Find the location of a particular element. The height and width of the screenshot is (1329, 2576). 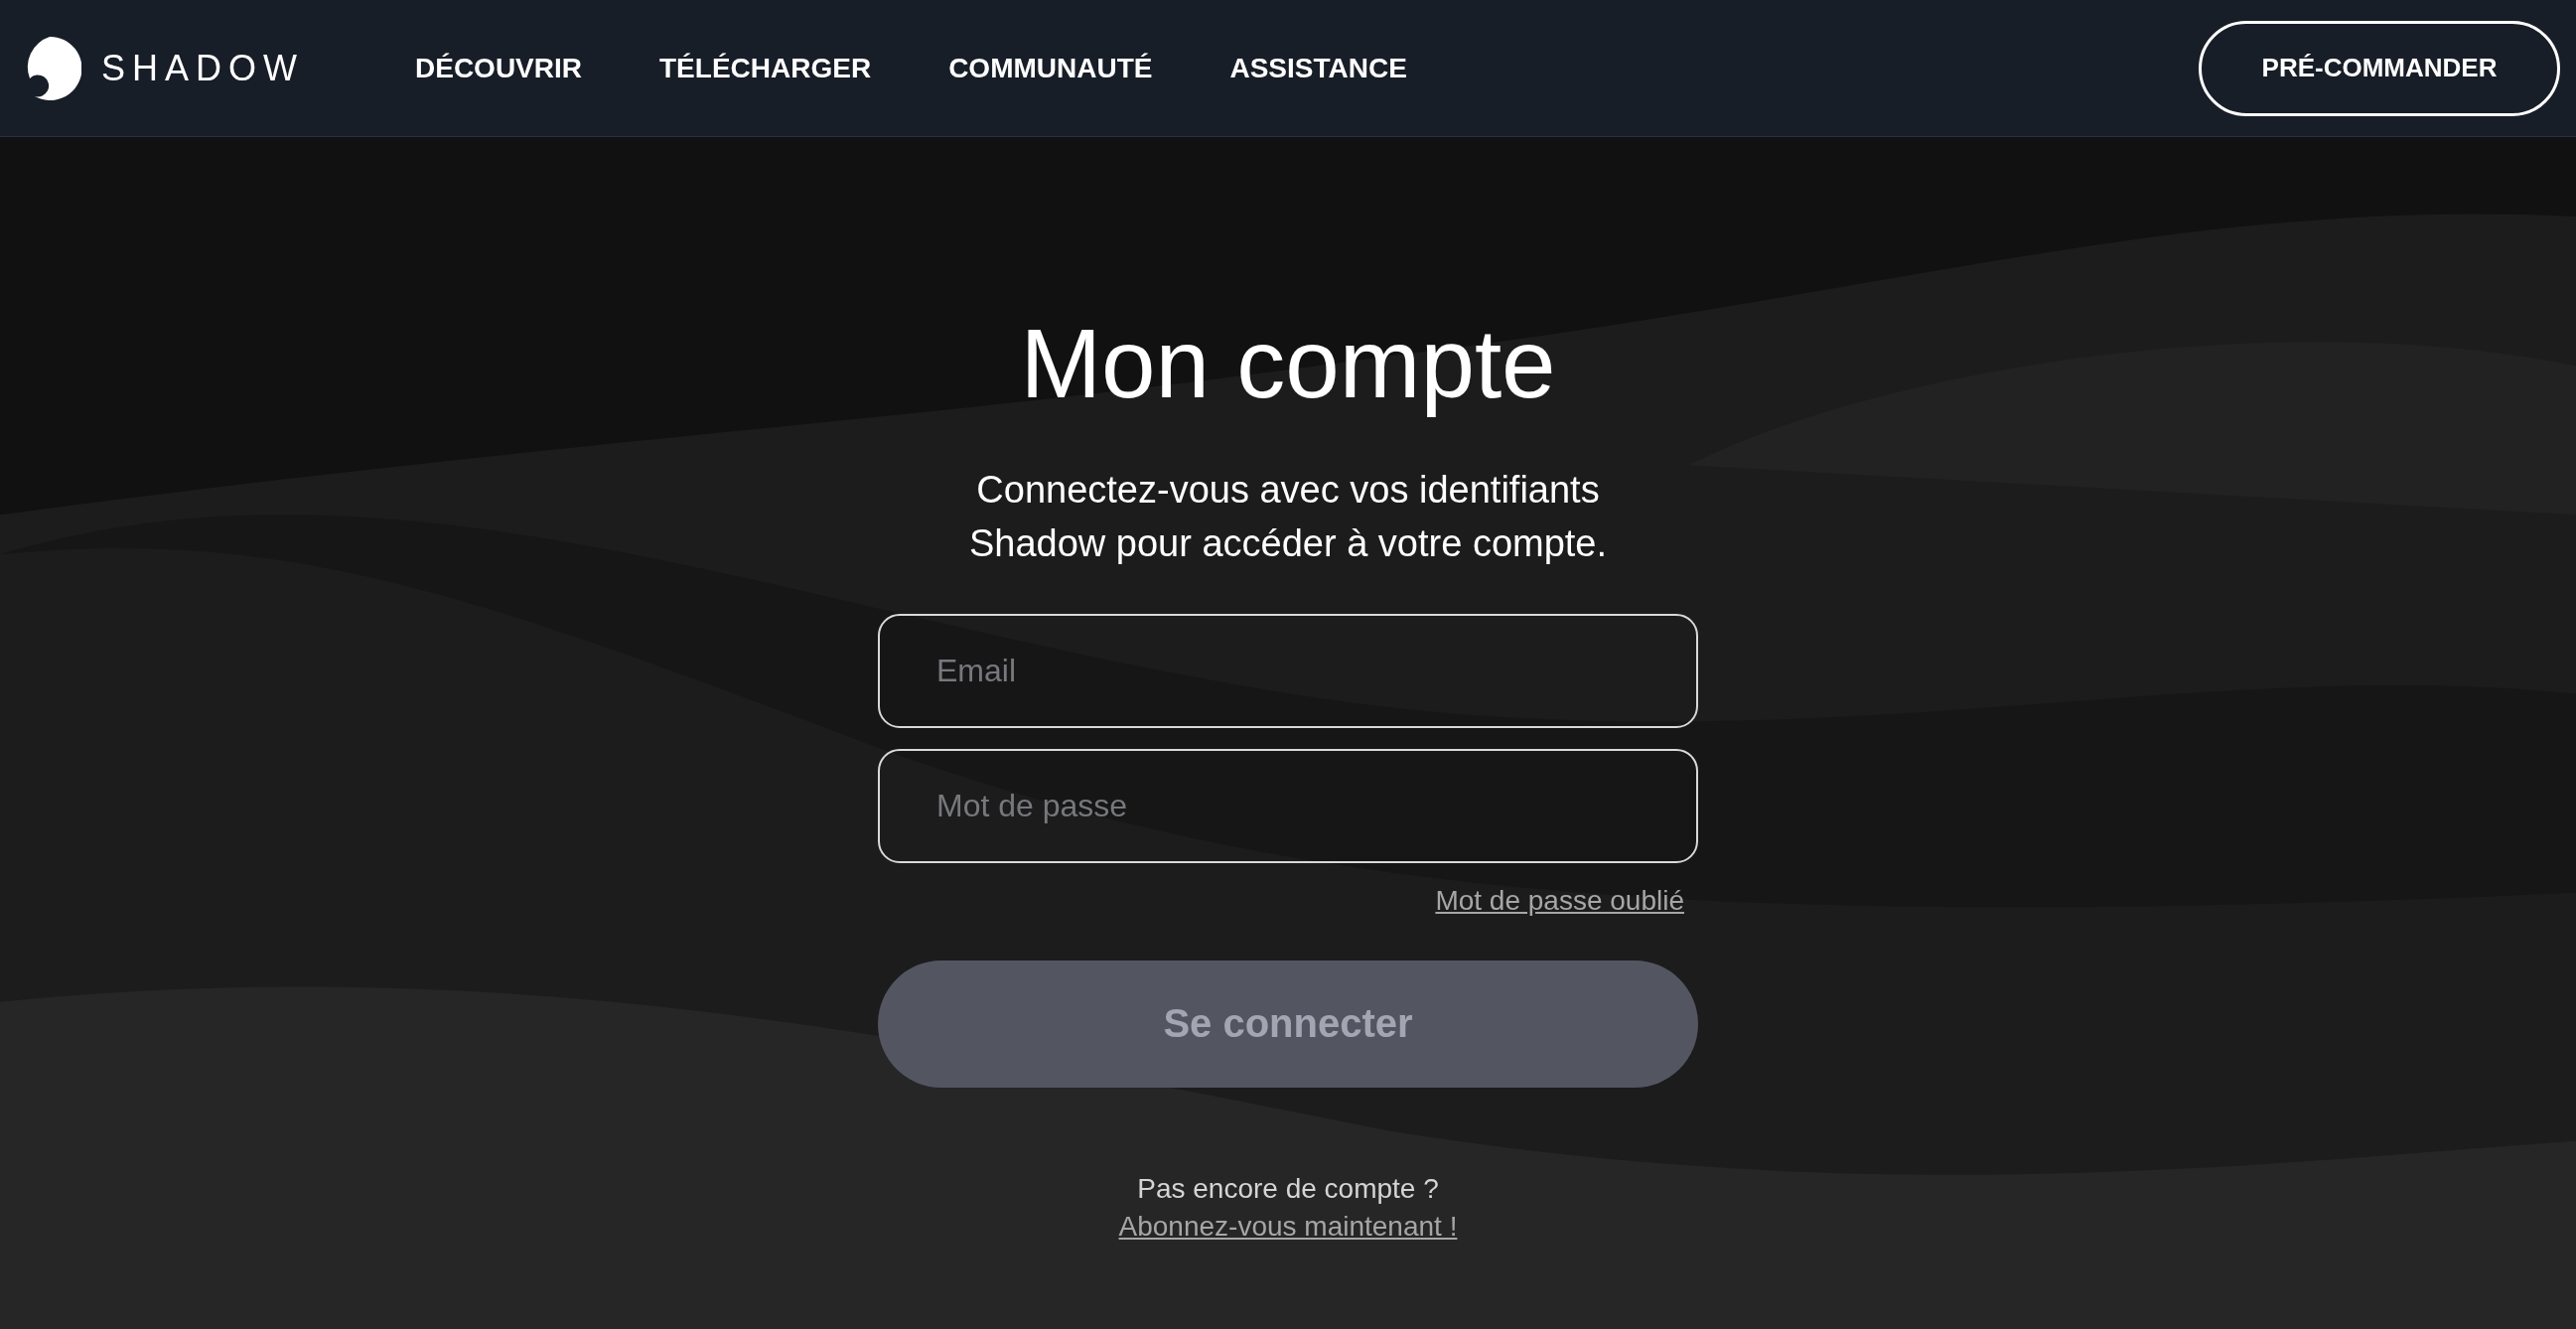

nav-link: DÉCOUVRIR is located at coordinates (499, 68).